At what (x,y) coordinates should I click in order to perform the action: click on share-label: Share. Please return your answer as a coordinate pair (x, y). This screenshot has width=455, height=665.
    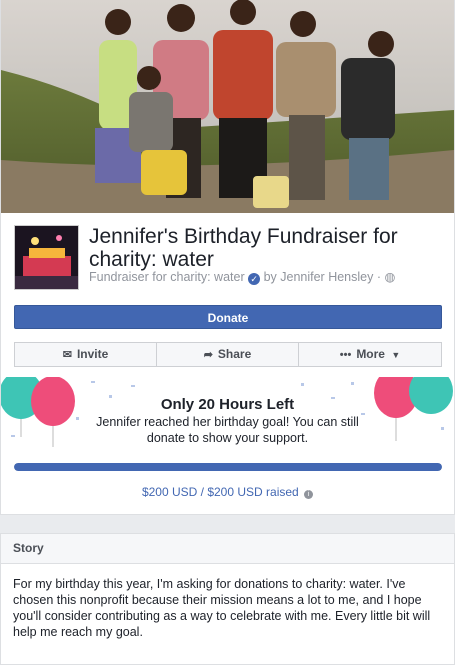
    Looking at the image, I should click on (234, 354).